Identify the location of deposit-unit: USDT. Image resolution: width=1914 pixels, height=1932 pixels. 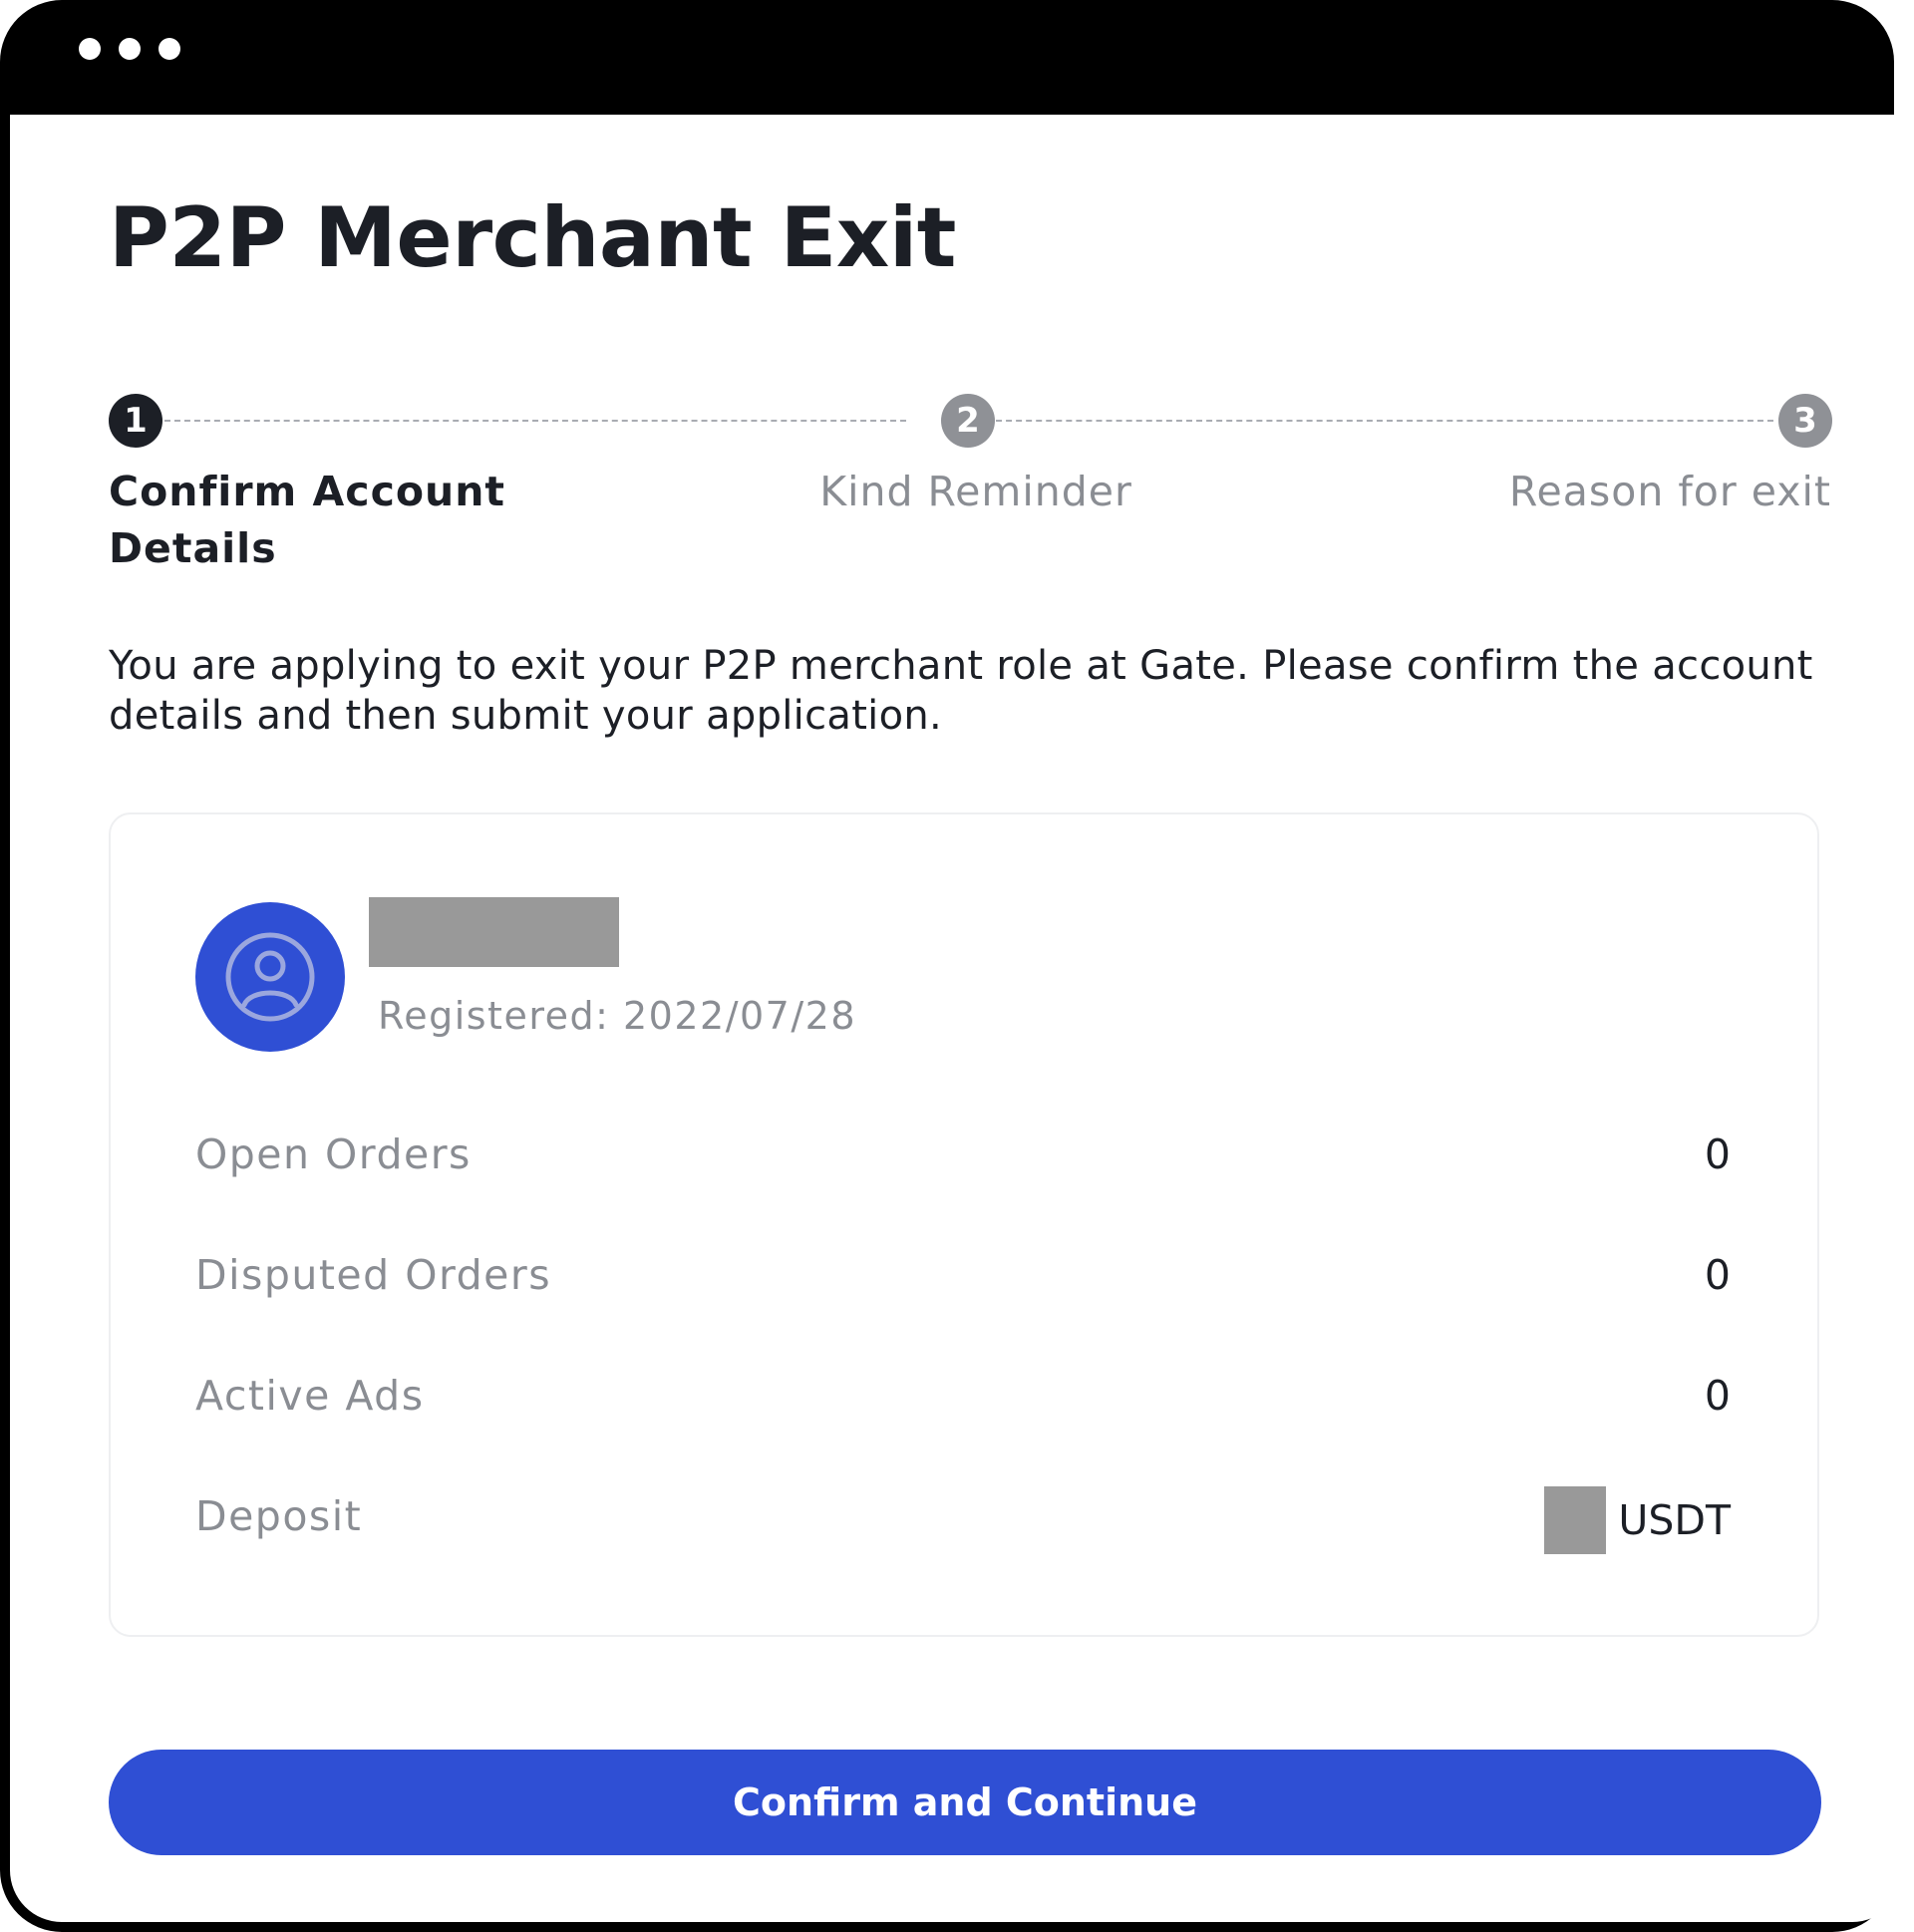
(1674, 1520).